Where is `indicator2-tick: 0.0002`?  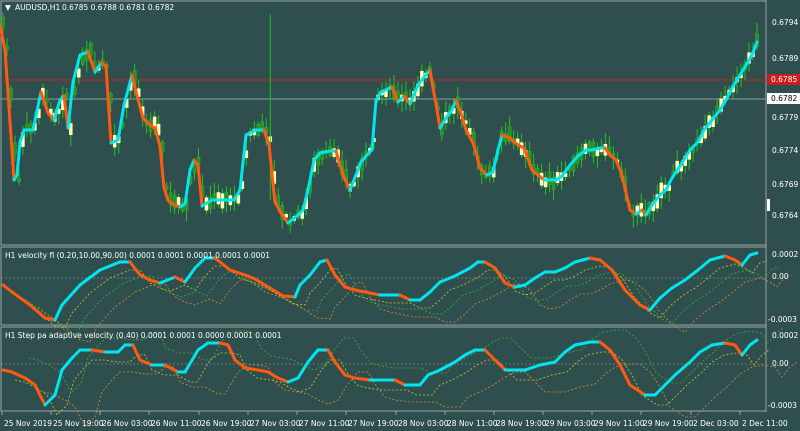 indicator2-tick: 0.0002 is located at coordinates (785, 335).